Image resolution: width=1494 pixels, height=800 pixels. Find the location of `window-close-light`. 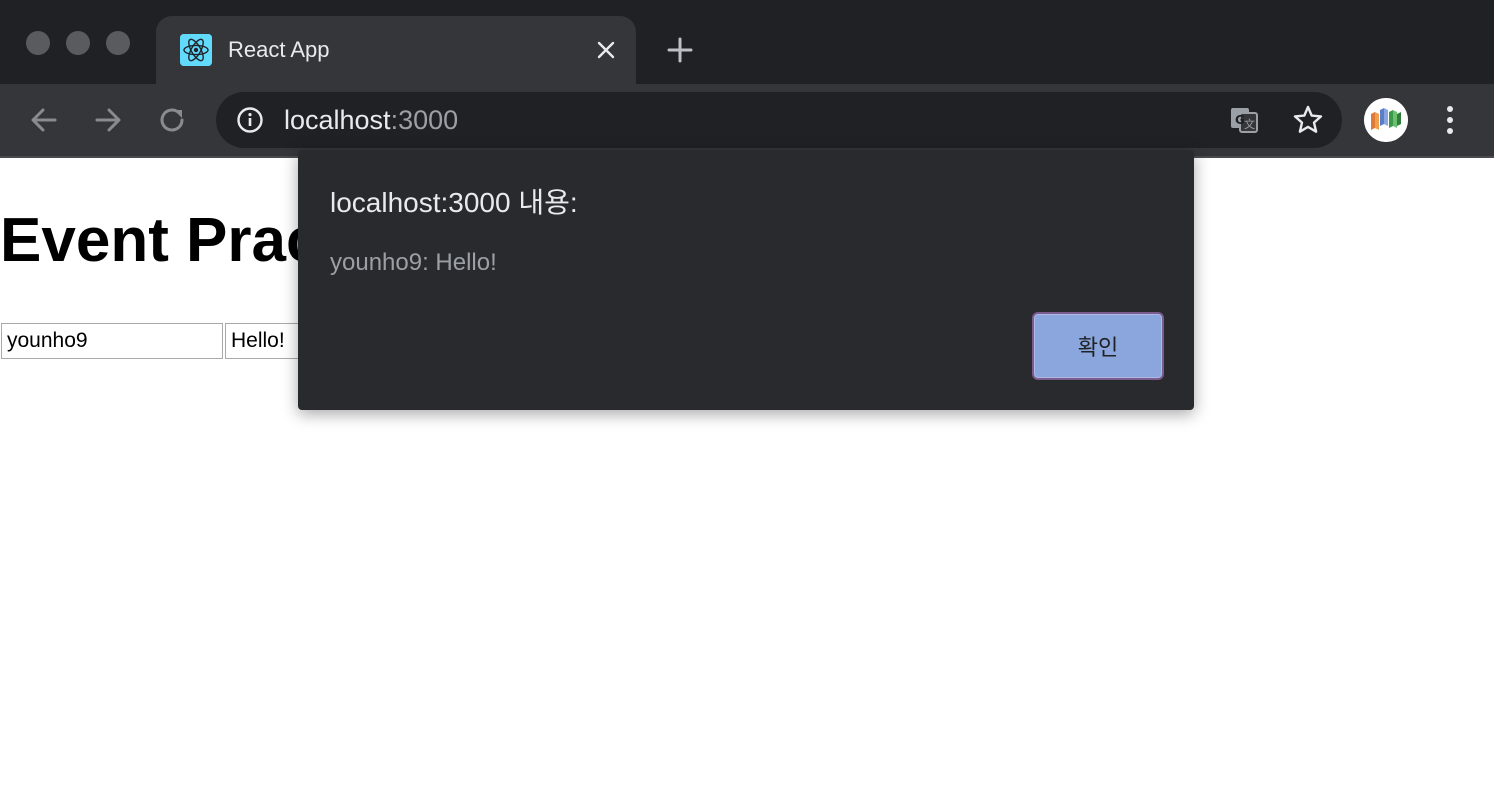

window-close-light is located at coordinates (38, 43).